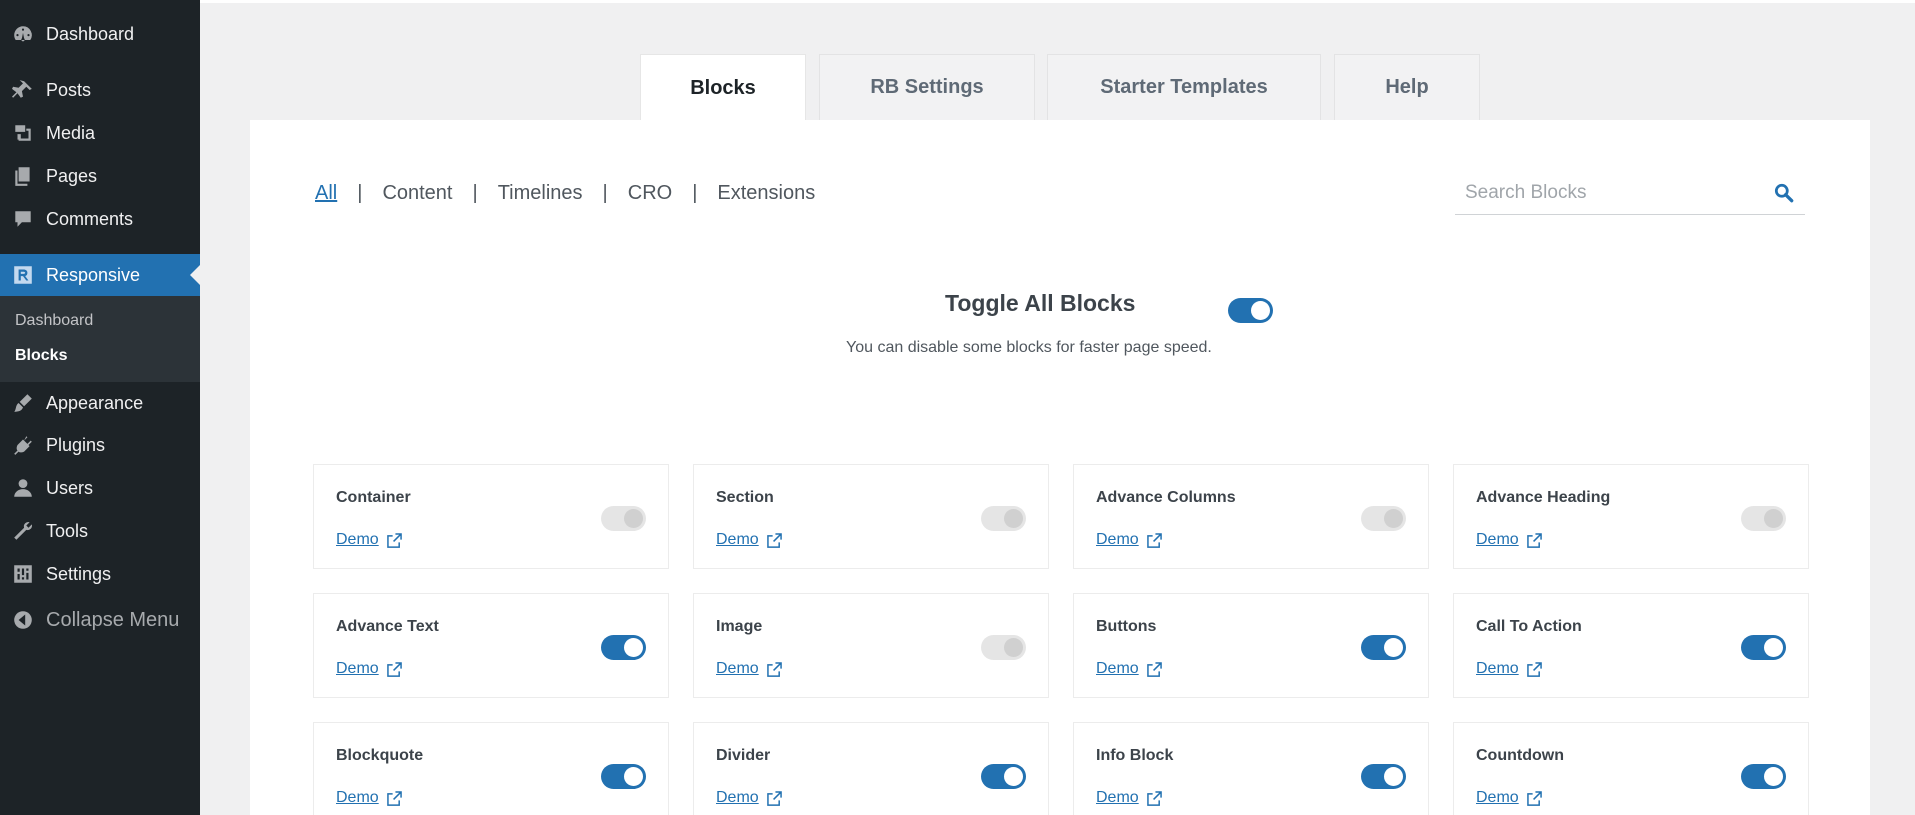 The width and height of the screenshot is (1915, 815). I want to click on tab-help: Help, so click(1407, 87).